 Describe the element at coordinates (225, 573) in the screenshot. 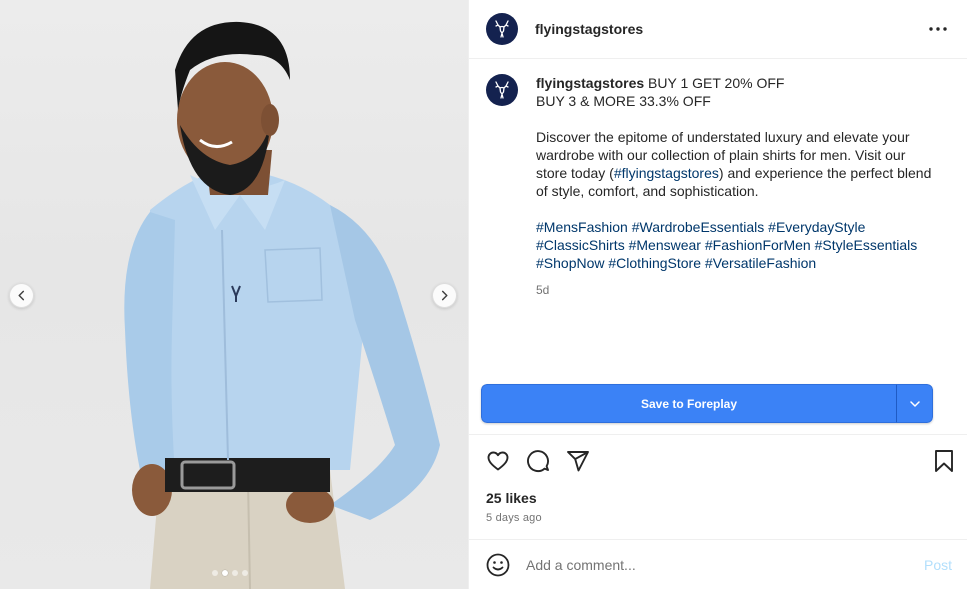

I see `carousel-dot-active` at that location.